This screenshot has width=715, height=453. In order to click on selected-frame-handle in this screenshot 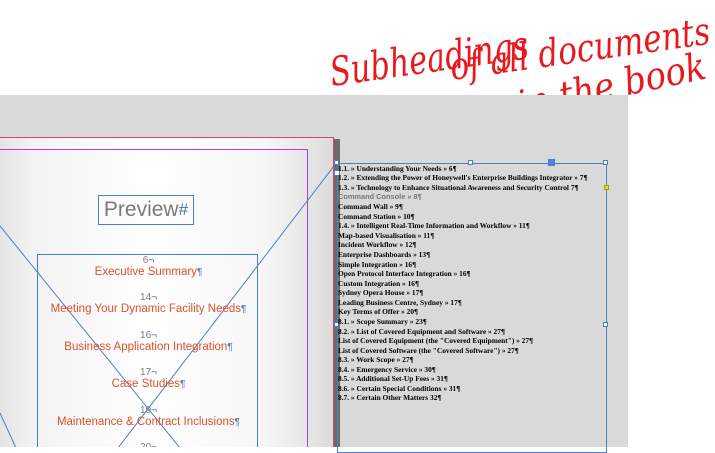, I will do `click(551, 162)`.